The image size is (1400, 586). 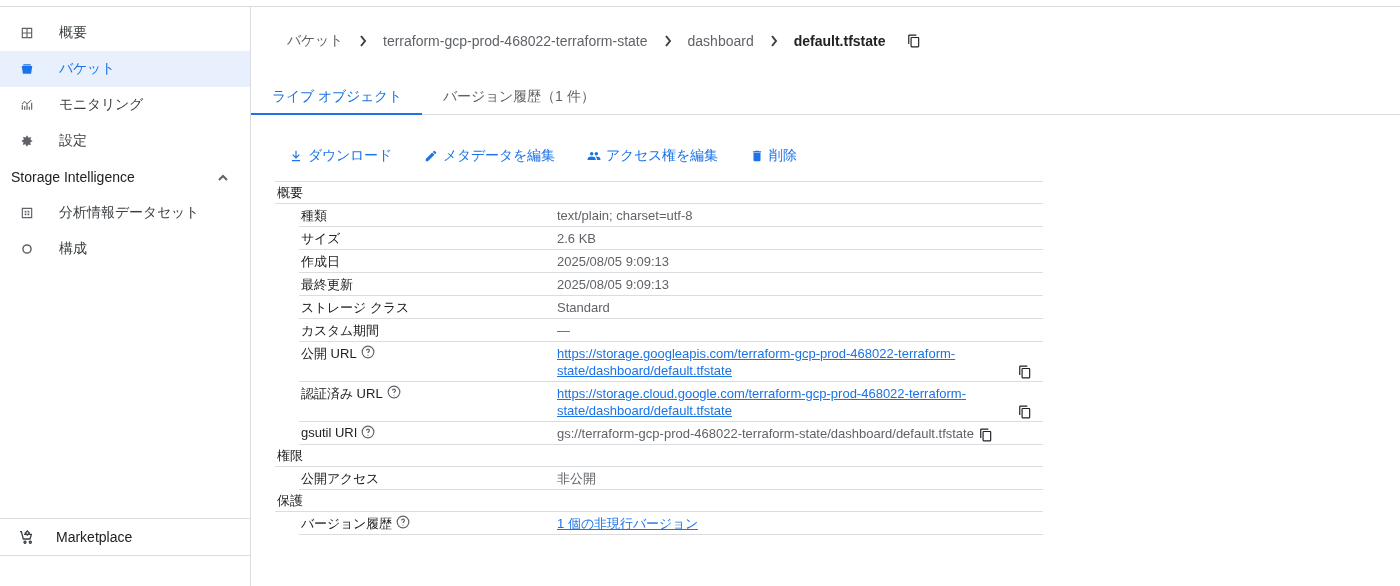 I want to click on field-label: サイズ, so click(x=320, y=239).